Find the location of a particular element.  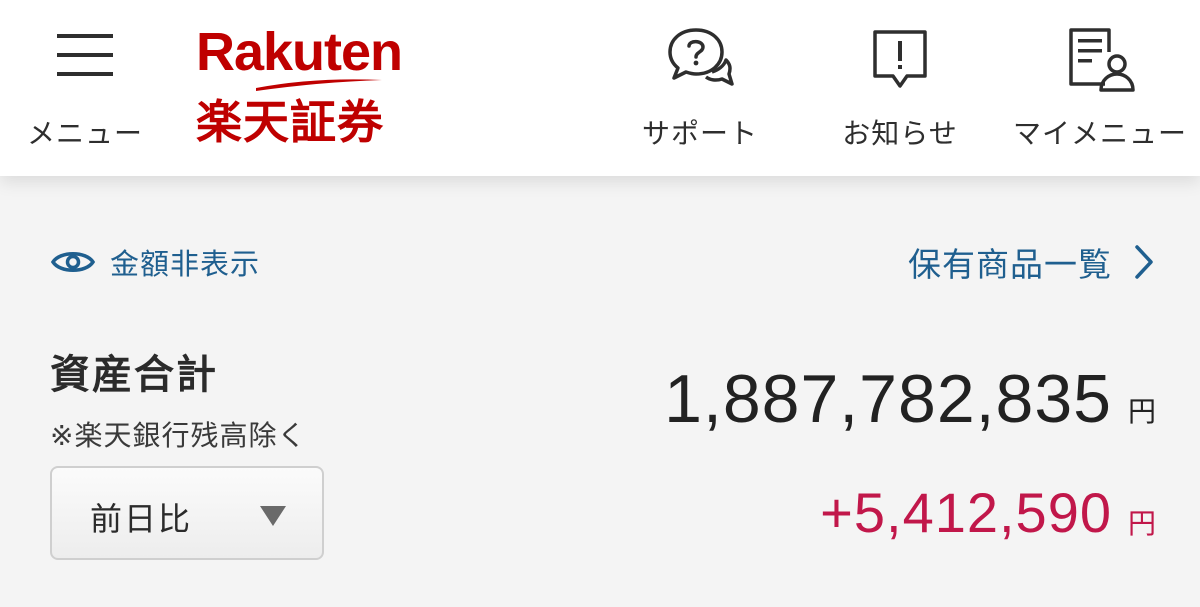

total-asset-unit: 円 is located at coordinates (1142, 411).